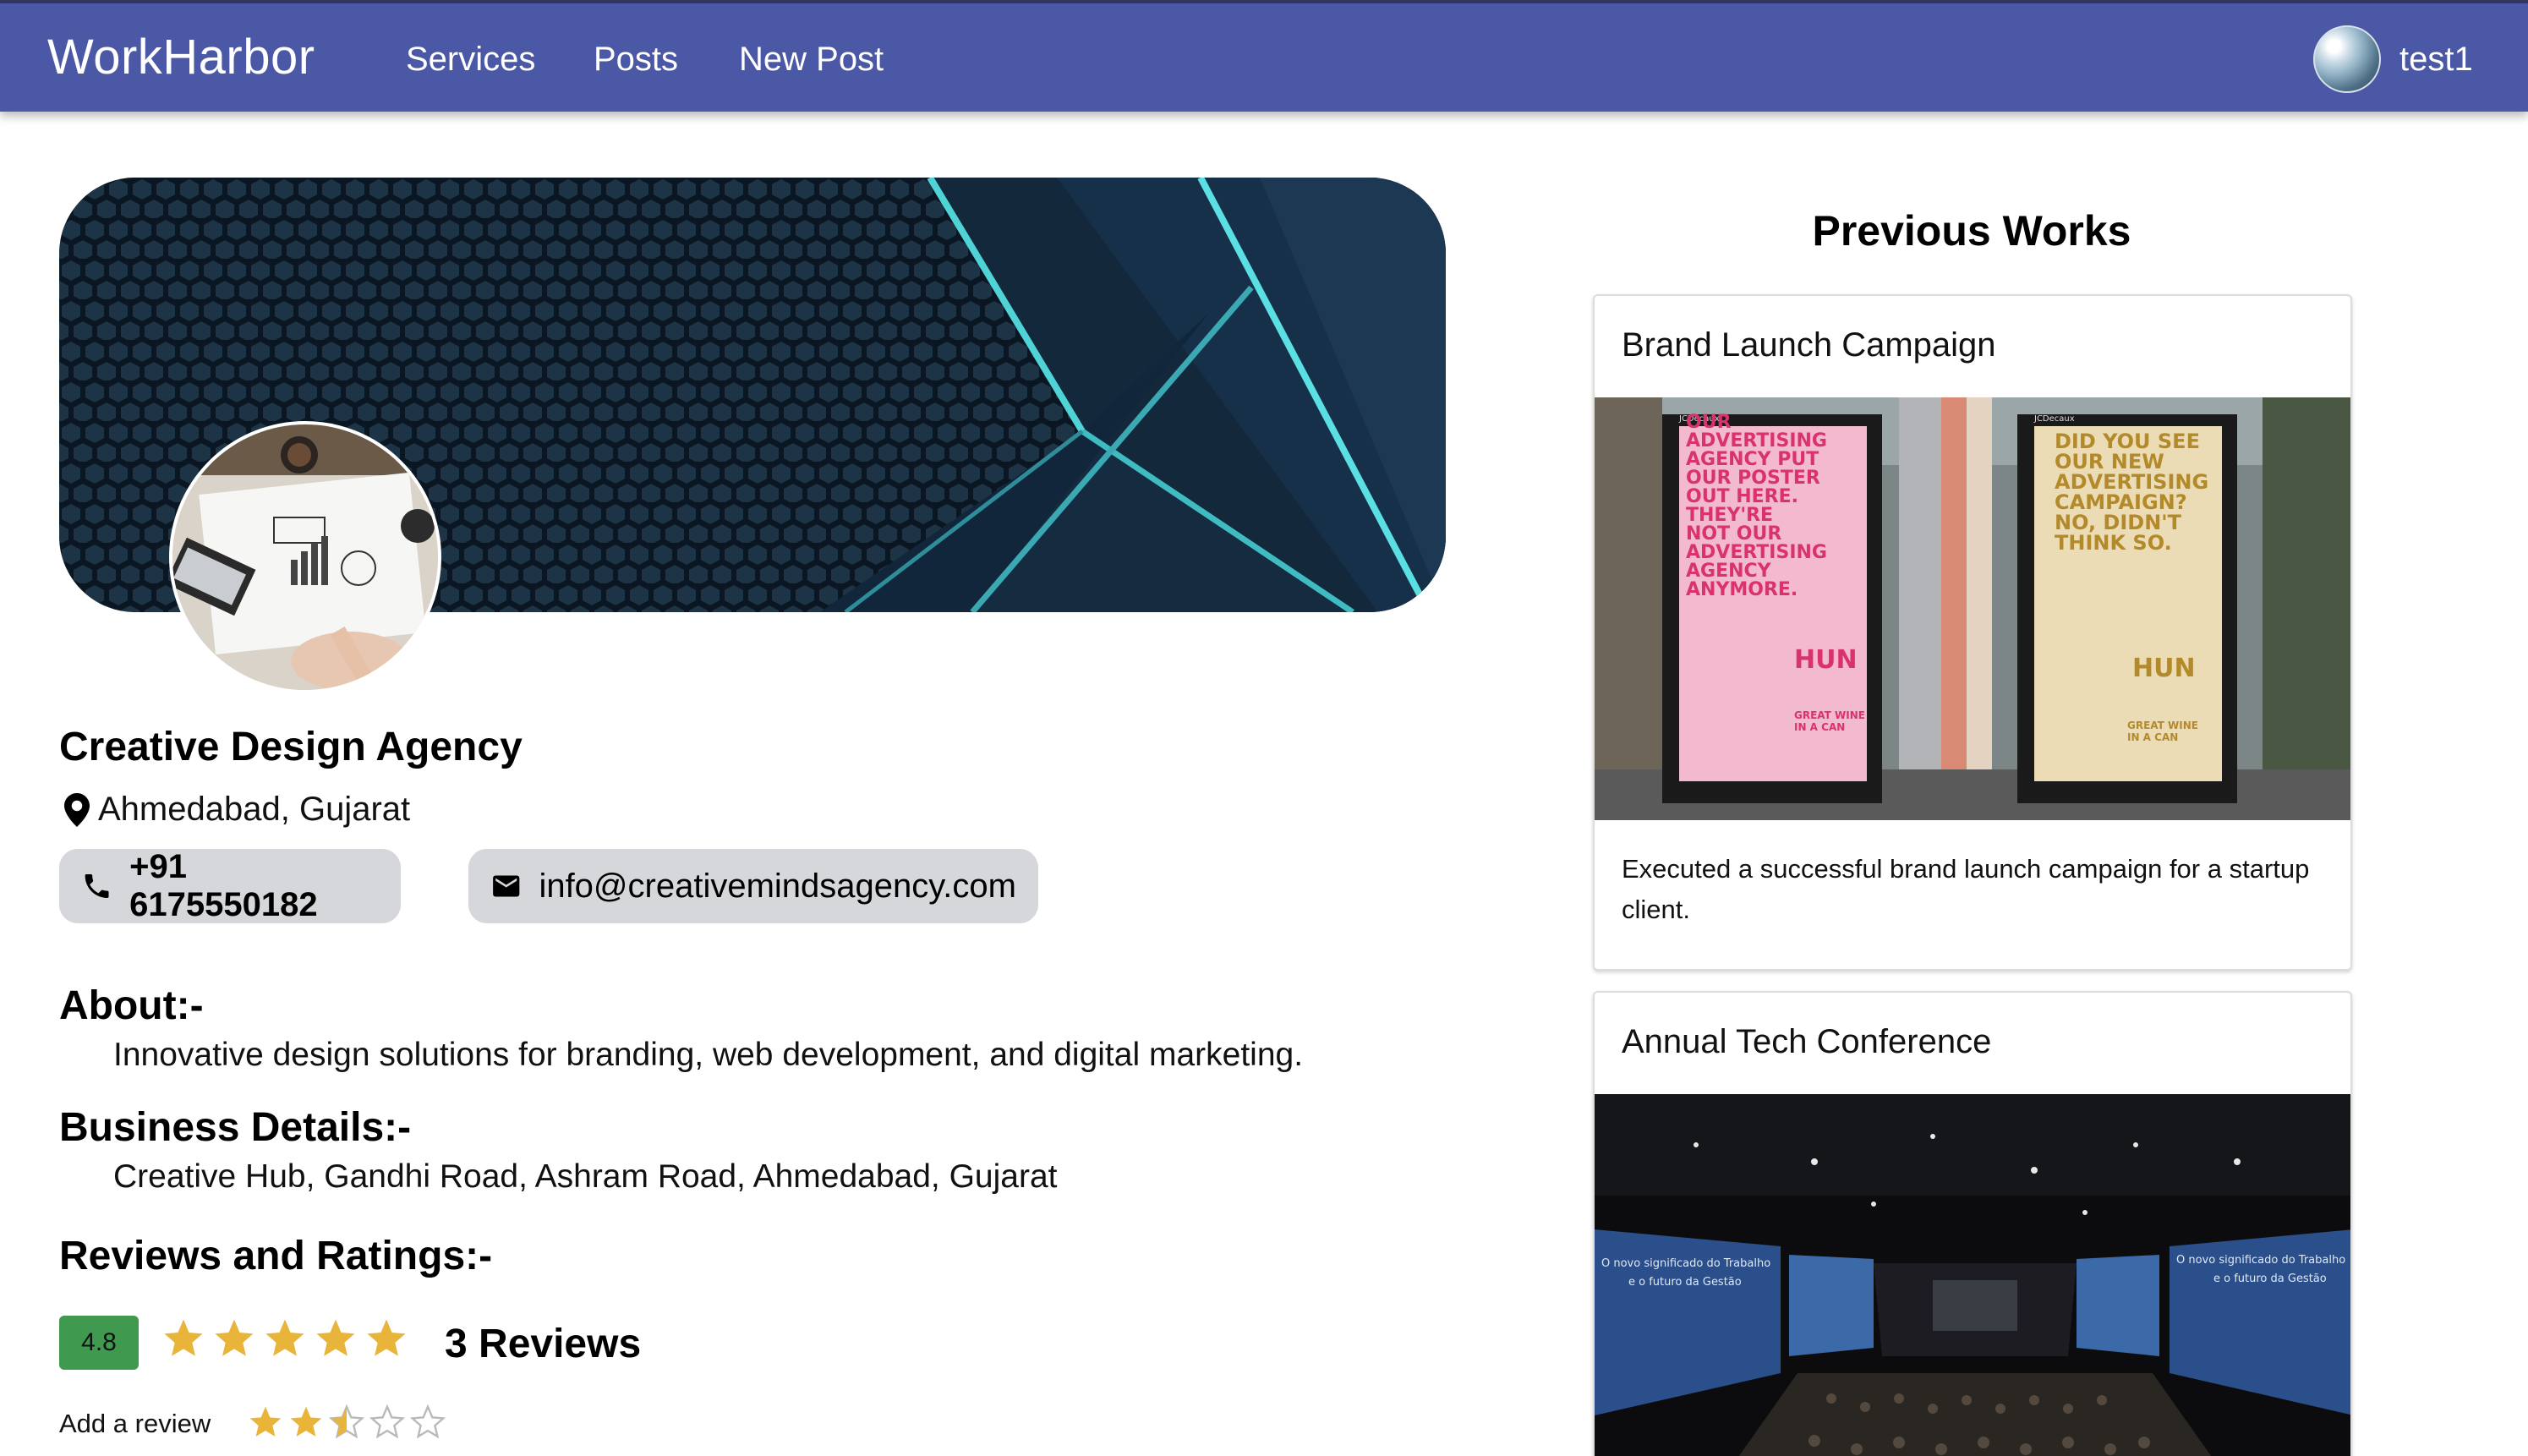  What do you see at coordinates (1826, 660) in the screenshot?
I see `poster-left-brand: HUN` at bounding box center [1826, 660].